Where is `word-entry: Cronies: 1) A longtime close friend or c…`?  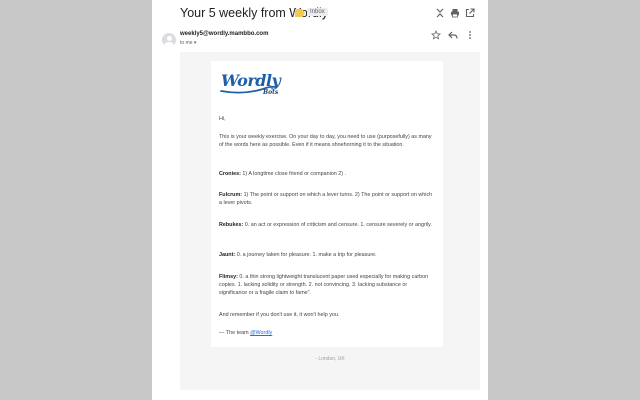 word-entry: Cronies: 1) A longtime close friend or c… is located at coordinates (327, 174).